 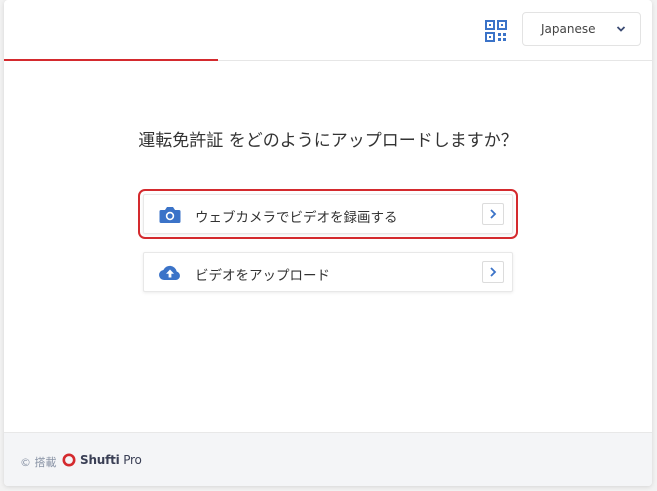 What do you see at coordinates (38, 462) in the screenshot?
I see `powered-by-label: © 搭載` at bounding box center [38, 462].